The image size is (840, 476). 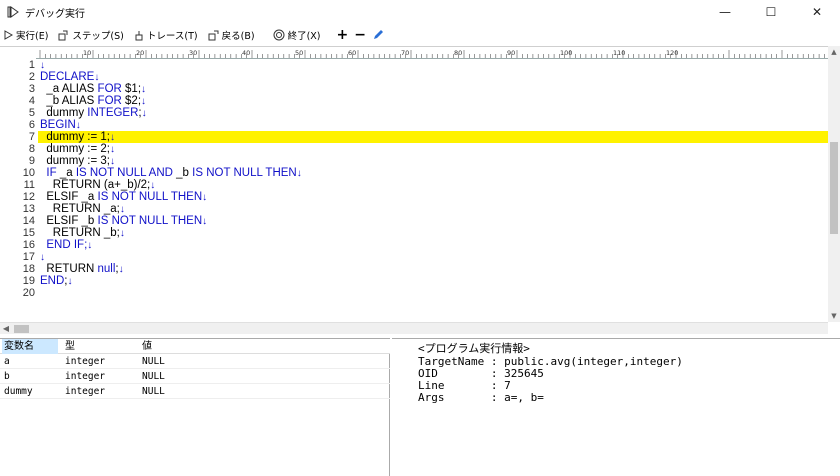 What do you see at coordinates (231, 35) in the screenshot?
I see `back-button: 戻る(B)` at bounding box center [231, 35].